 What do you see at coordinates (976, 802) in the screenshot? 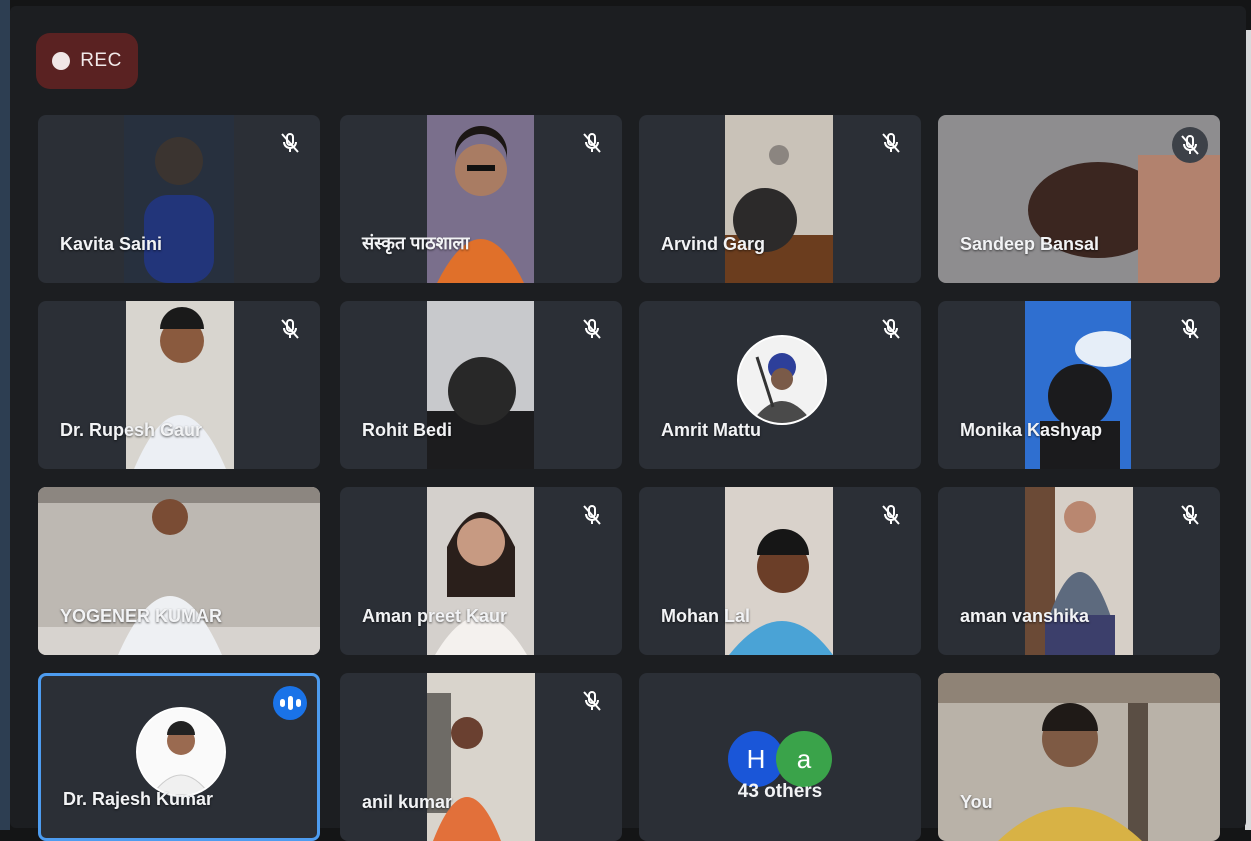
I see `participant-name: You` at bounding box center [976, 802].